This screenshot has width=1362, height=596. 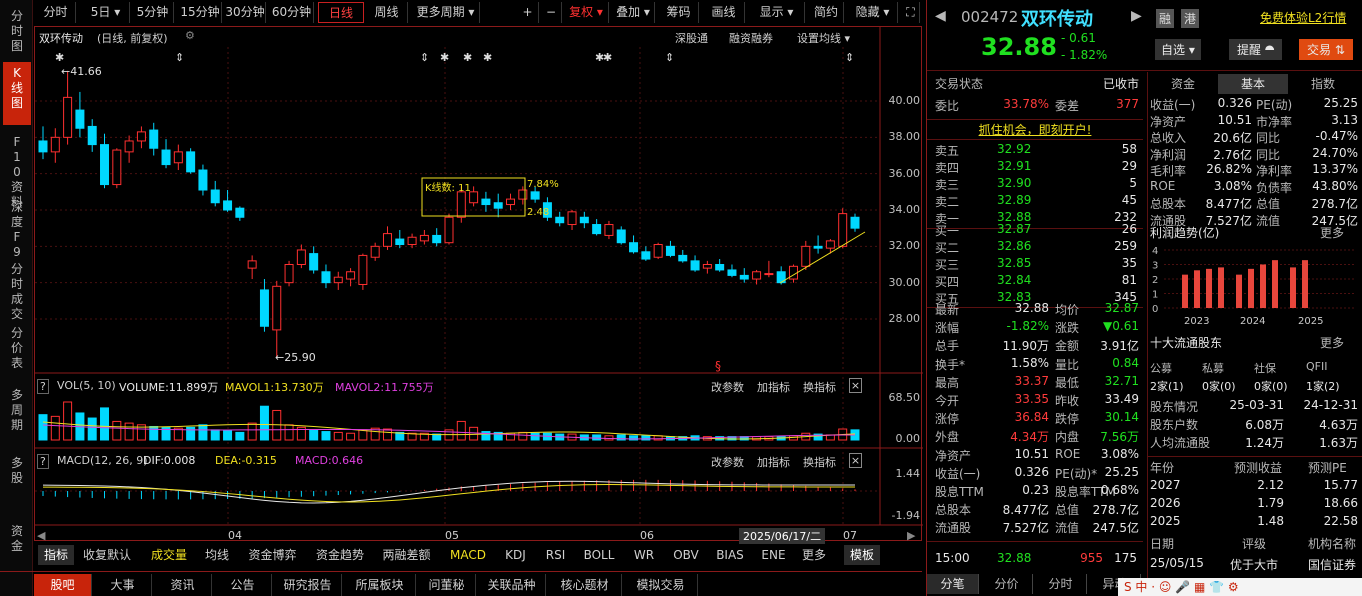 I want to click on left-tab-0: 分时图, so click(x=17, y=30).